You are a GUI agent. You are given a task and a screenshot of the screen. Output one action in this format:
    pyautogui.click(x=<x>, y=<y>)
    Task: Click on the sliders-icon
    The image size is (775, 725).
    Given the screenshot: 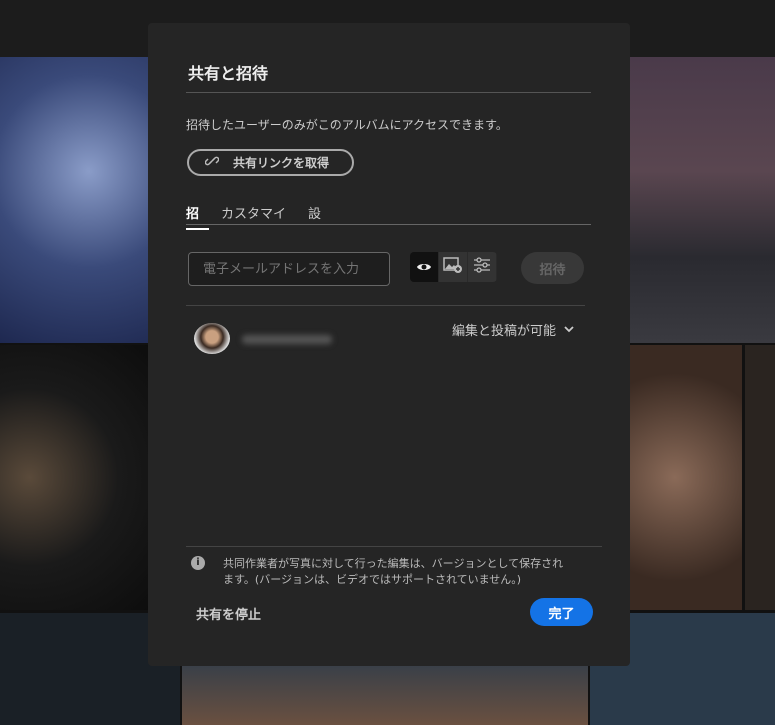 What is the action you would take?
    pyautogui.click(x=482, y=267)
    